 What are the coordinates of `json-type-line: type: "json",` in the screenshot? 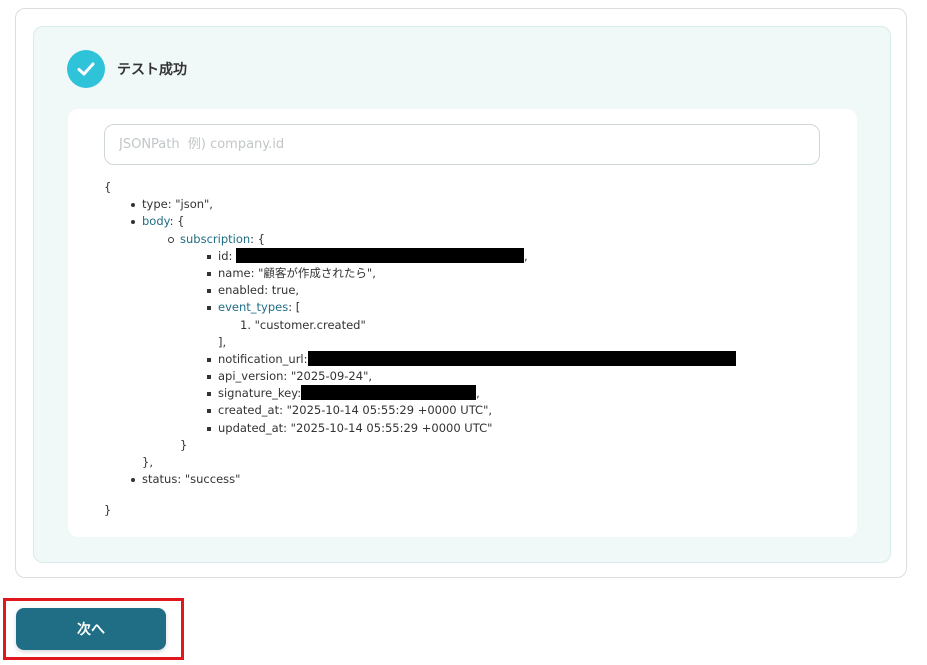 It's located at (395, 204).